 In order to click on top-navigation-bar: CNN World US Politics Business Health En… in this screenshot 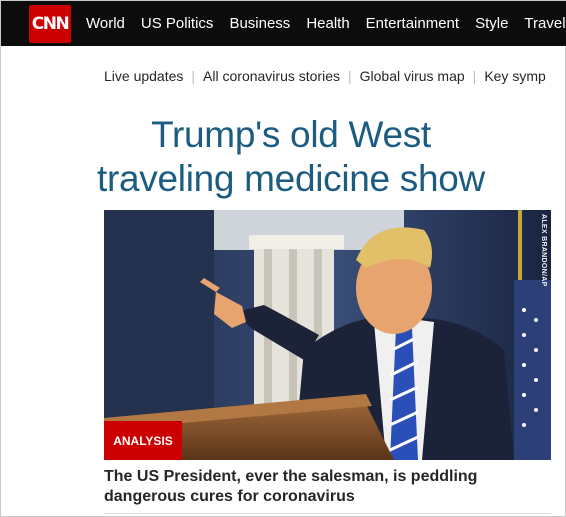, I will do `click(283, 23)`.